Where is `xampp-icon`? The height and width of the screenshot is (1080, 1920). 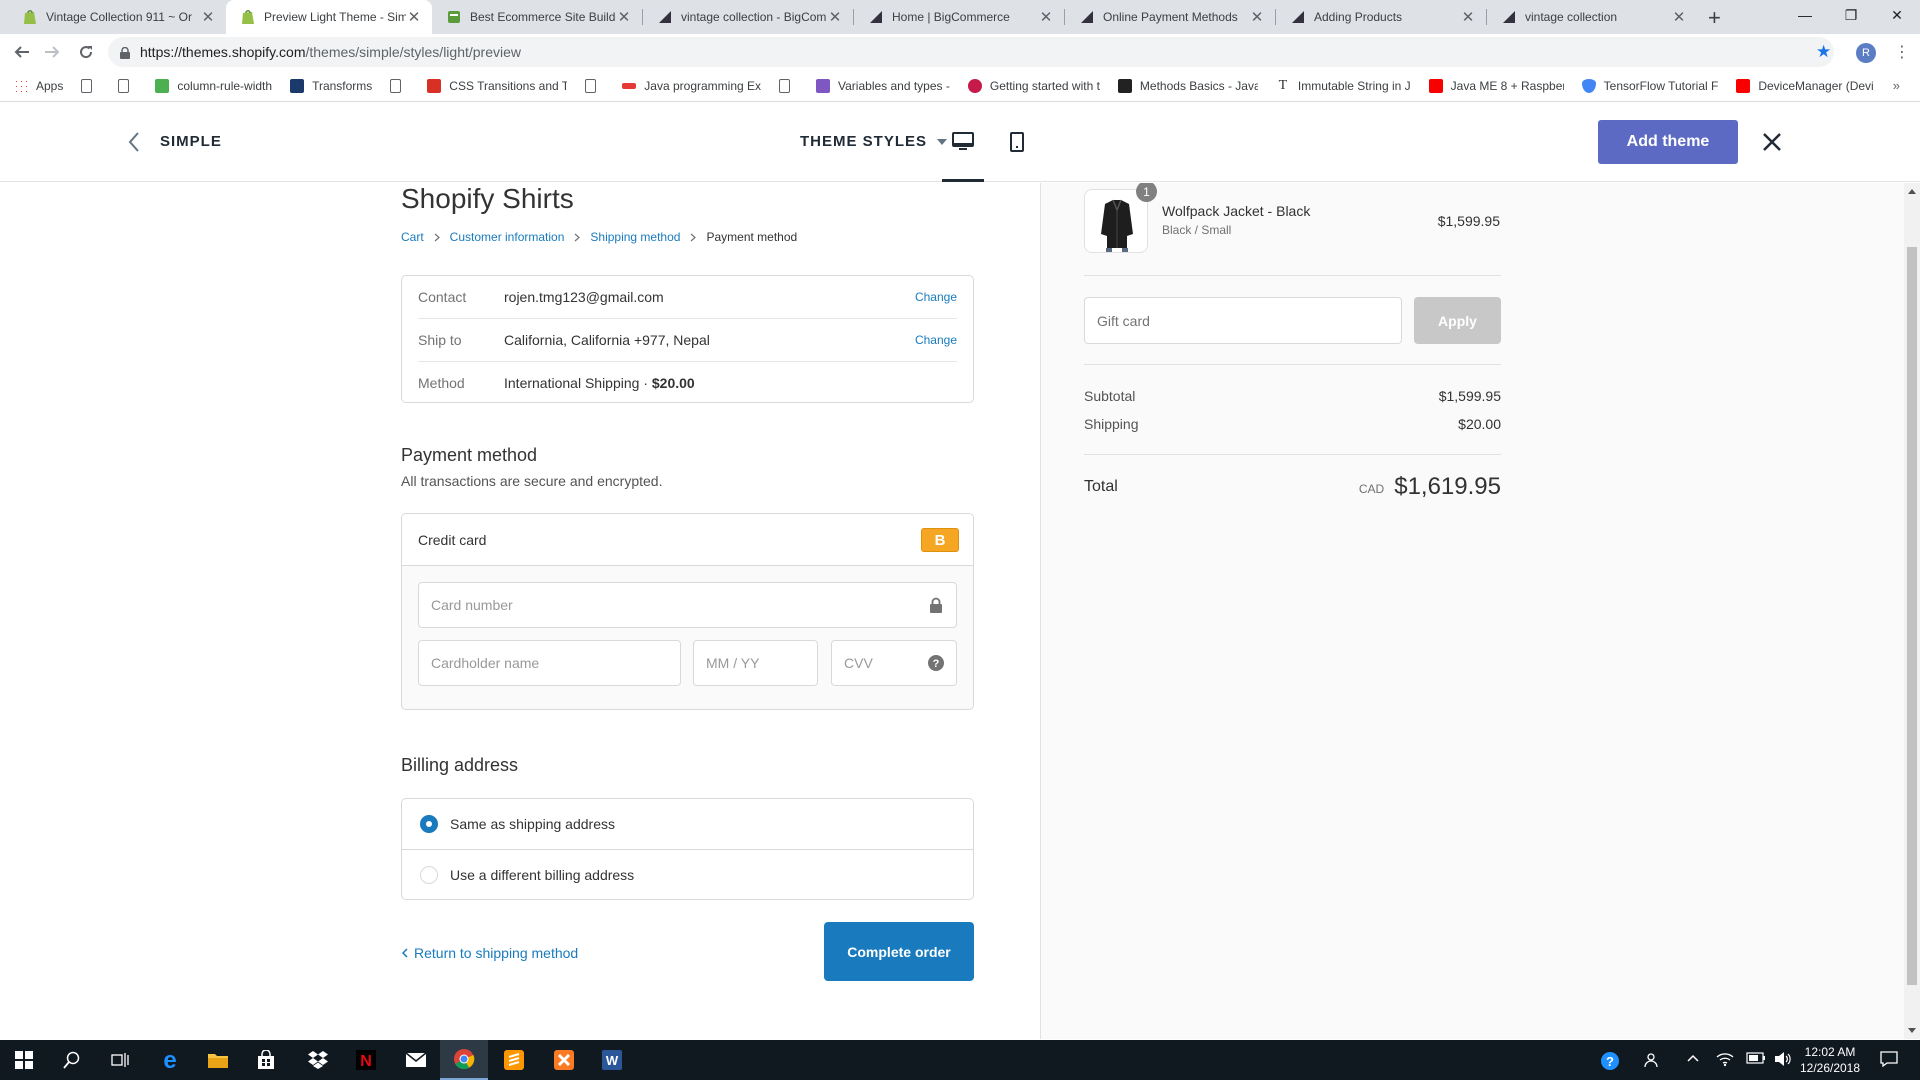
xampp-icon is located at coordinates (564, 1060).